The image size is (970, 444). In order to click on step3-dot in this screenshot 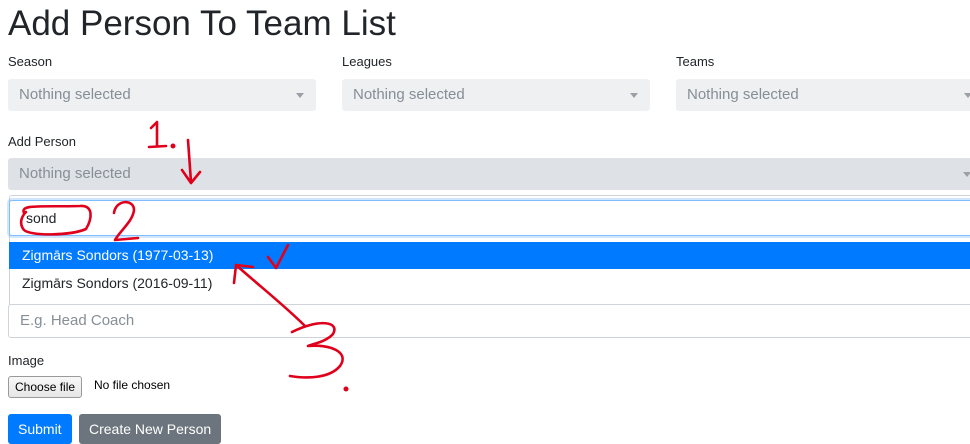, I will do `click(346, 389)`.